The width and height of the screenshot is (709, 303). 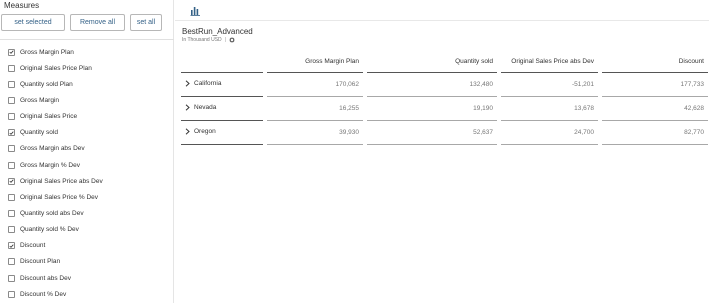 I want to click on row-expander: Nevada, so click(x=200, y=107).